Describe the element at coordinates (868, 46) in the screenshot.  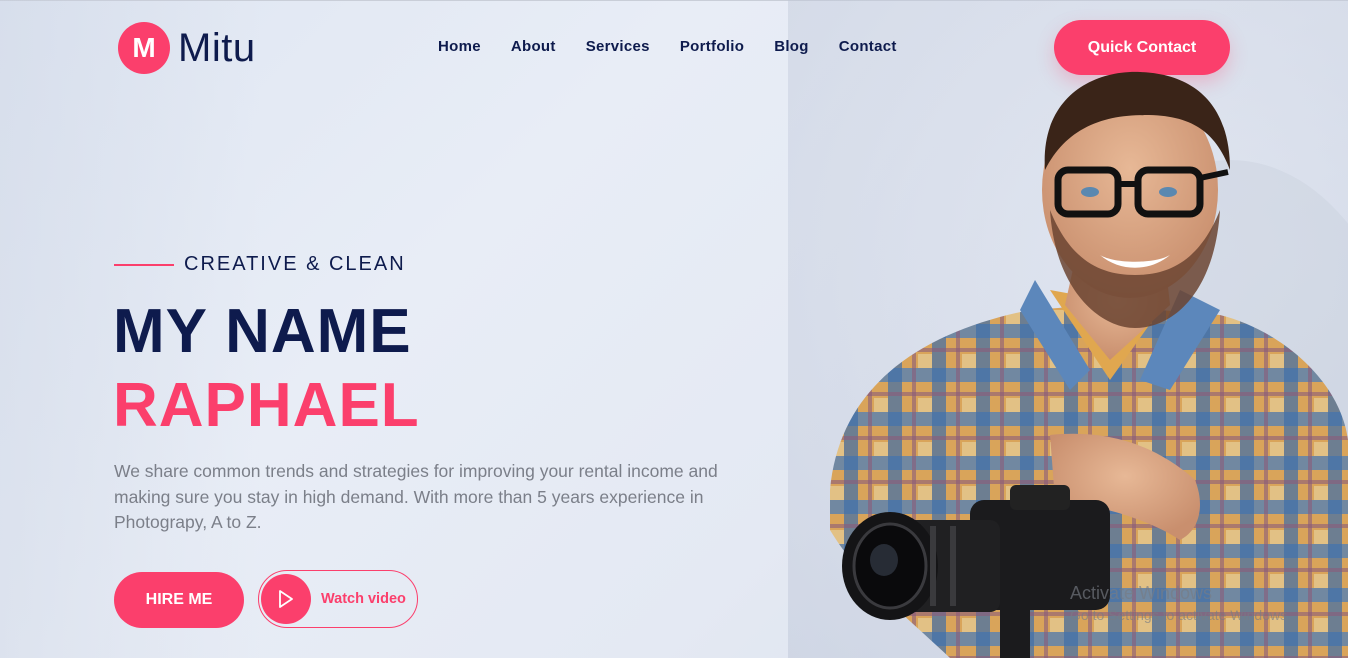
I see `nav-contact: Contact` at that location.